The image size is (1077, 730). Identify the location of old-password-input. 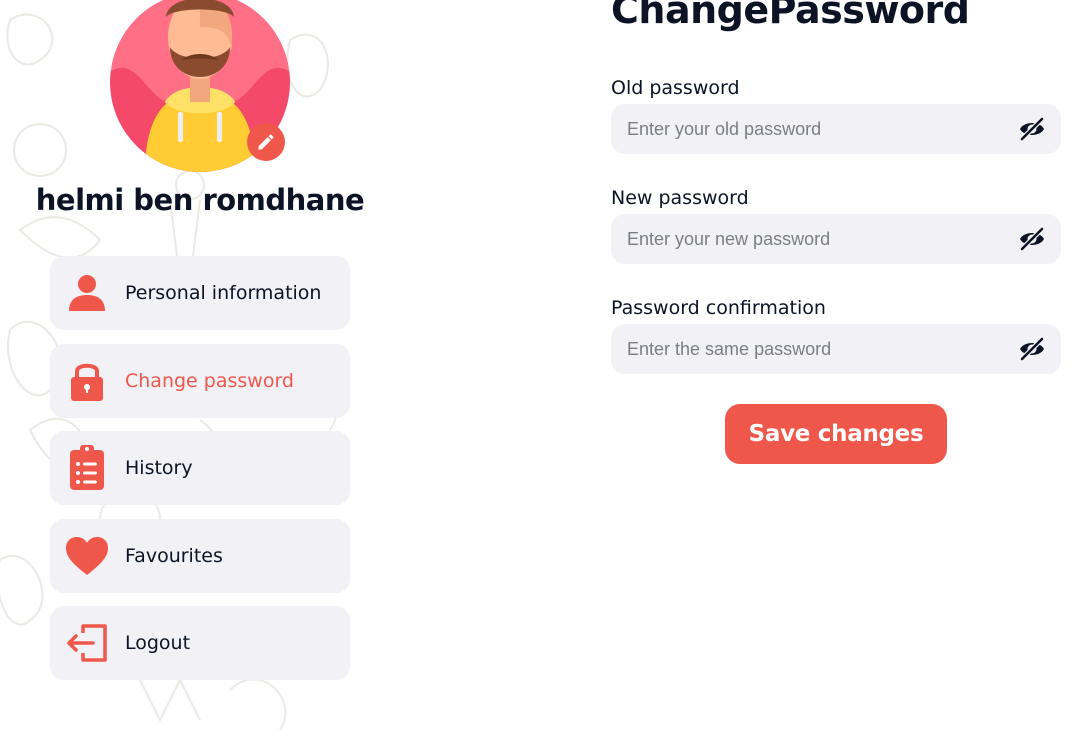
(817, 129).